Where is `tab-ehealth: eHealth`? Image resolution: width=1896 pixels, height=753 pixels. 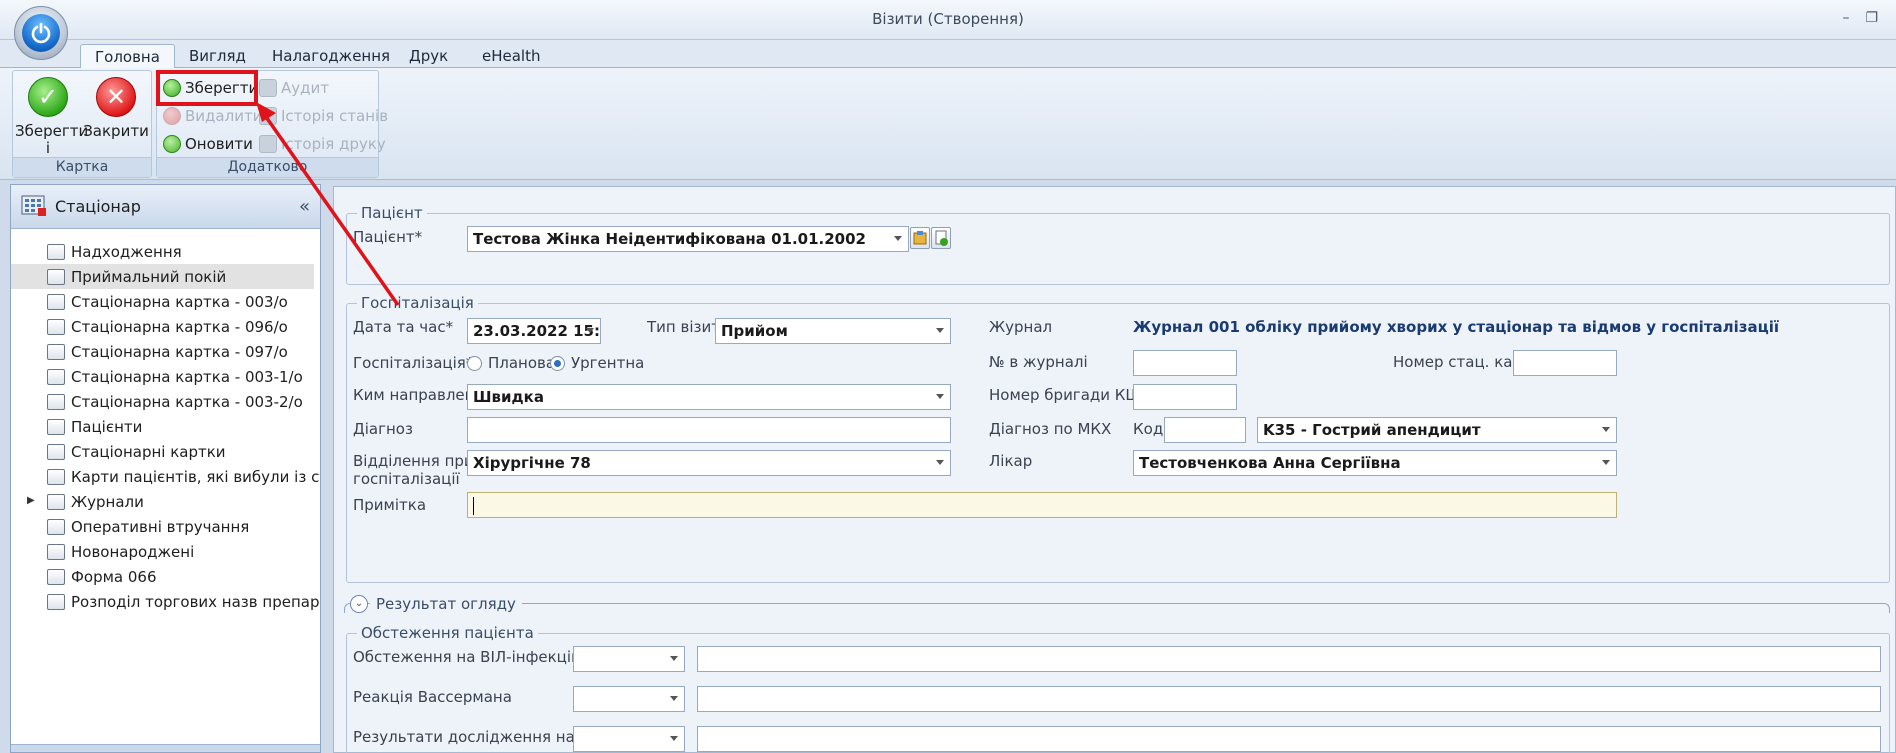 tab-ehealth: eHealth is located at coordinates (511, 56).